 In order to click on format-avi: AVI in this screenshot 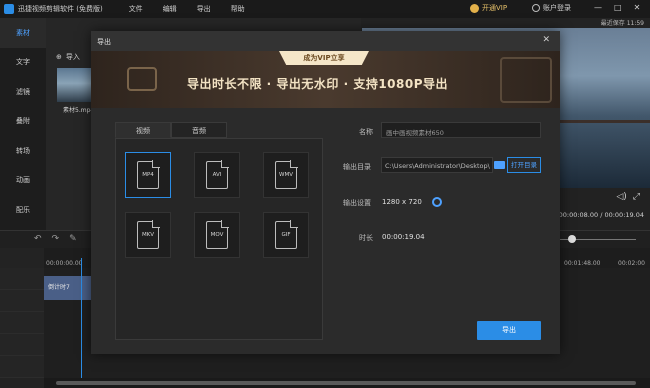, I will do `click(217, 175)`.